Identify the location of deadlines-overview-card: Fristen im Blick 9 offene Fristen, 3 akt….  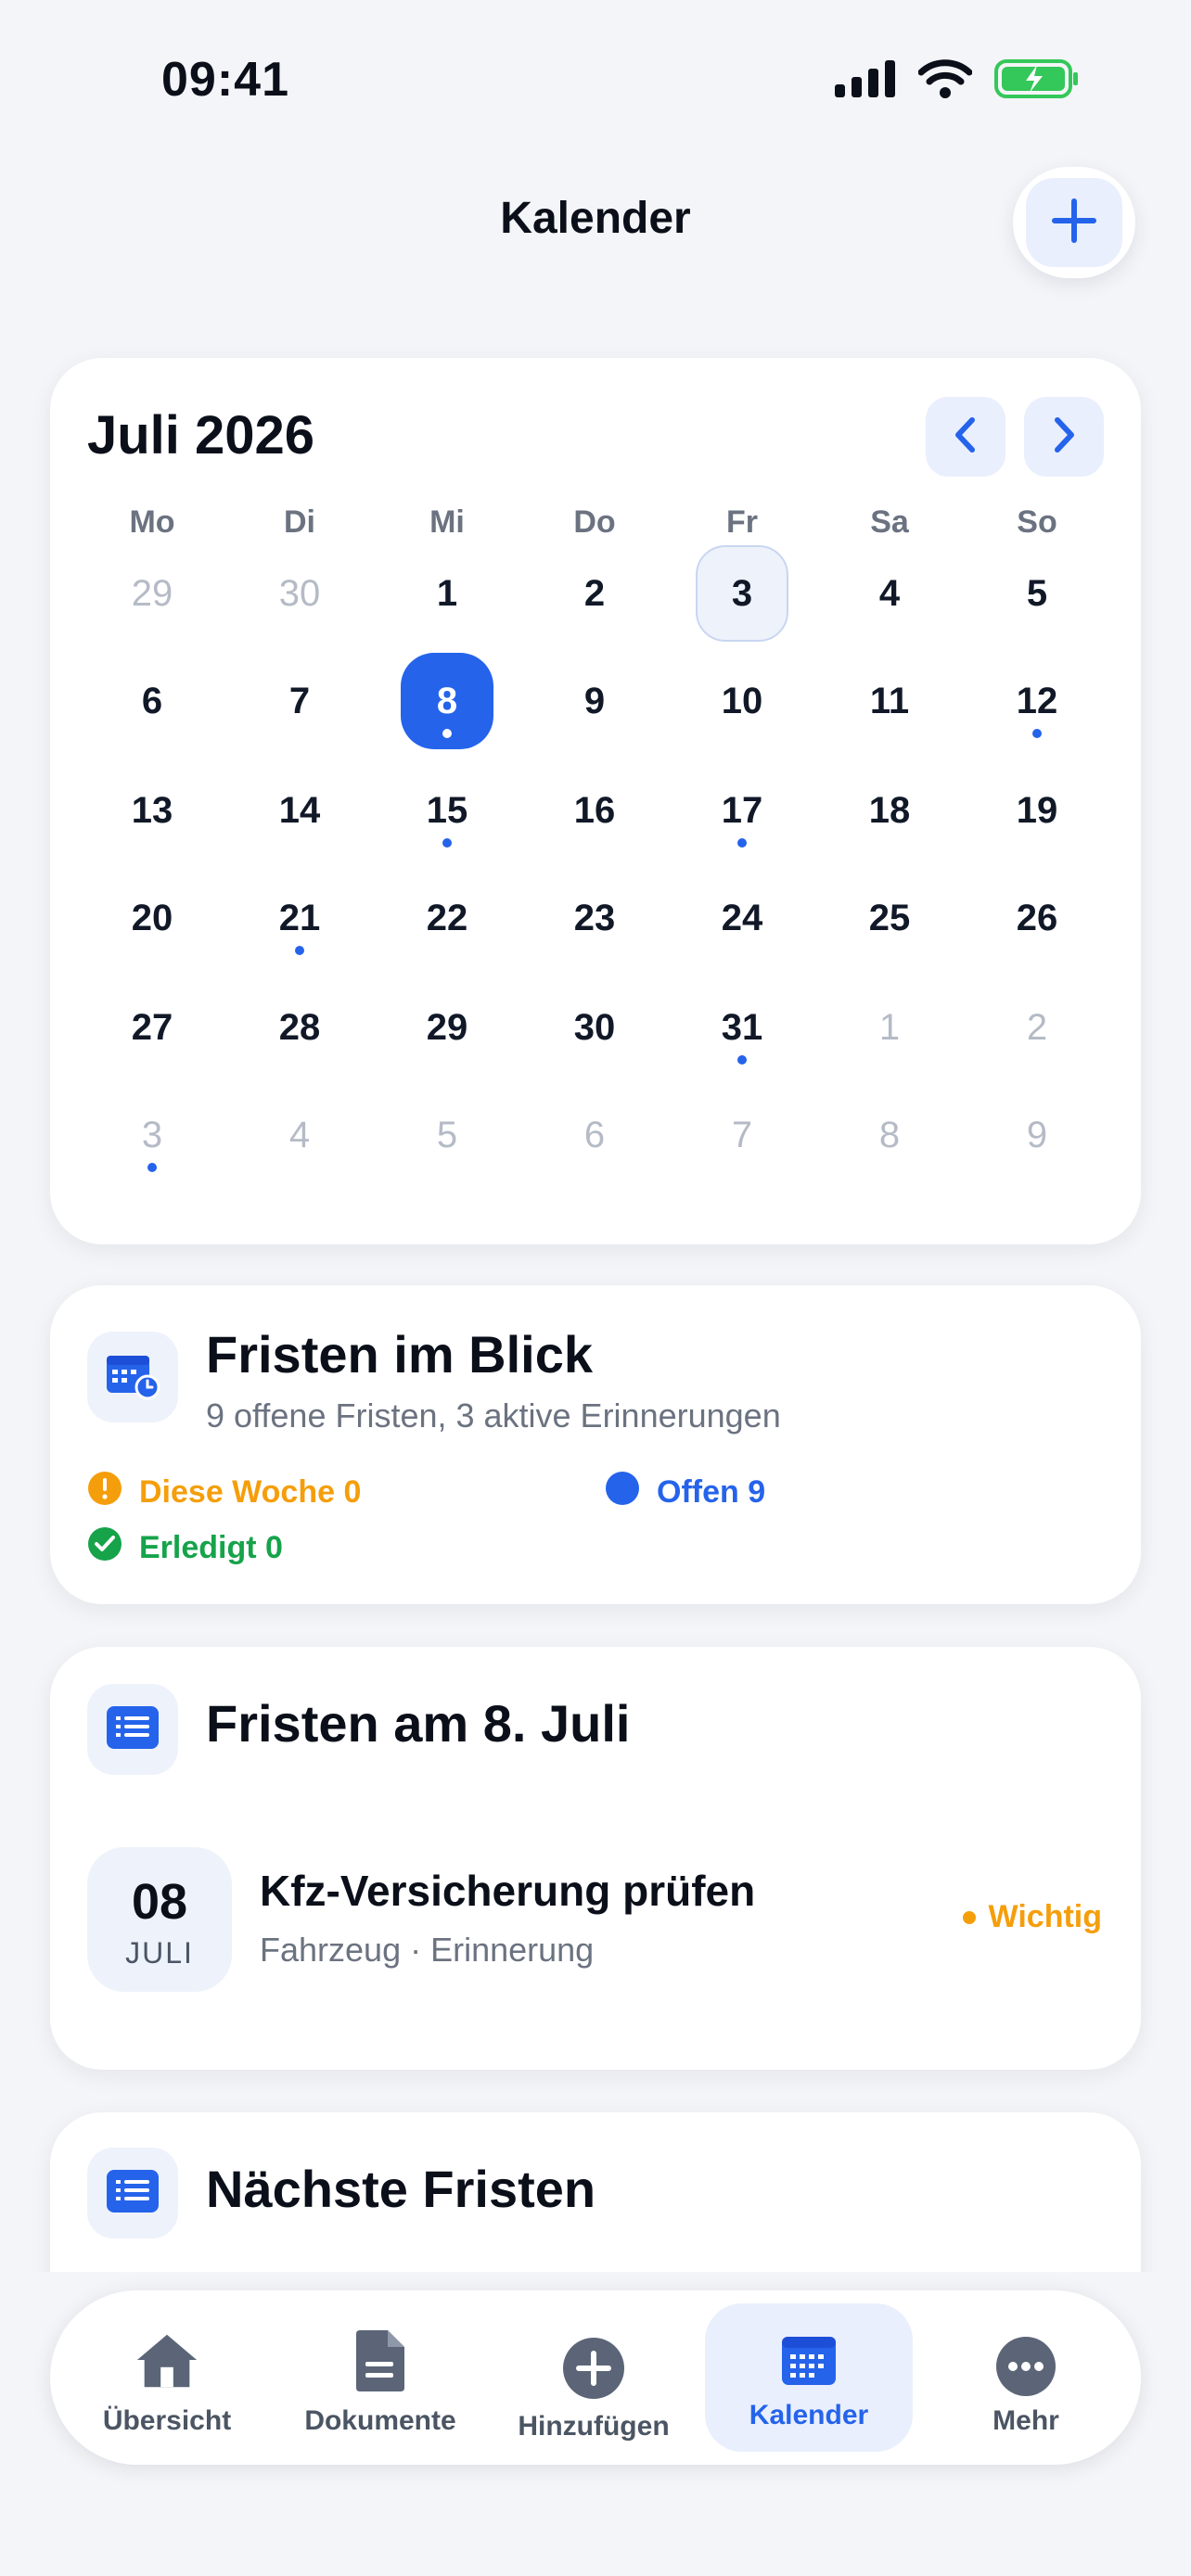
(595, 1444).